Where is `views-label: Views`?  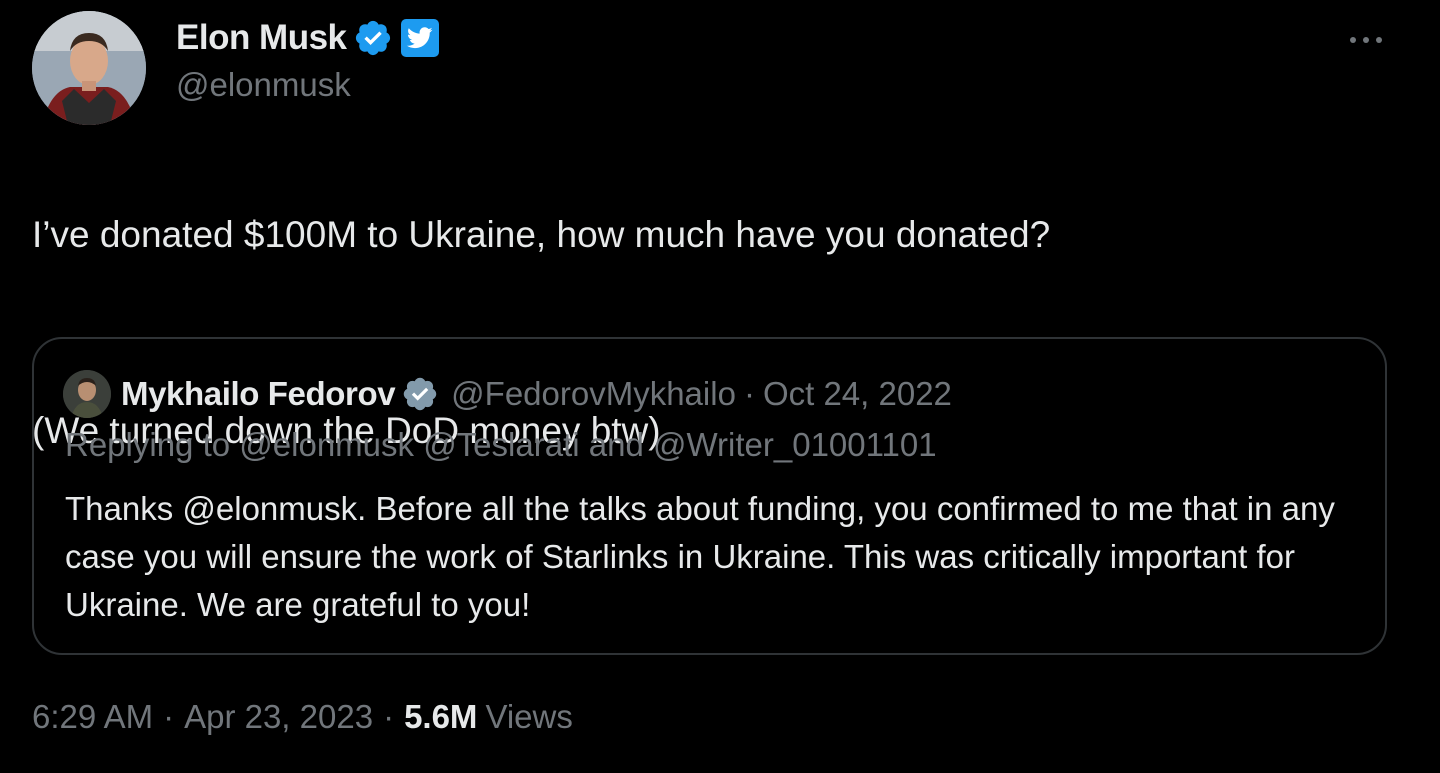
views-label: Views is located at coordinates (528, 717).